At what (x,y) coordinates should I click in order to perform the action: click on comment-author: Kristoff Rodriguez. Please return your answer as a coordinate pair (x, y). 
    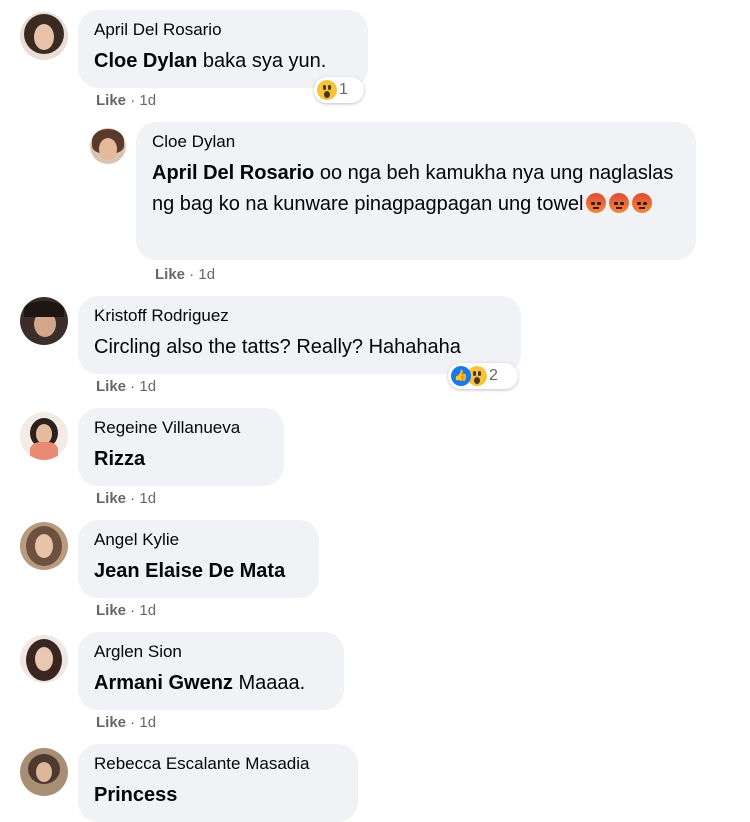
    Looking at the image, I should click on (299, 316).